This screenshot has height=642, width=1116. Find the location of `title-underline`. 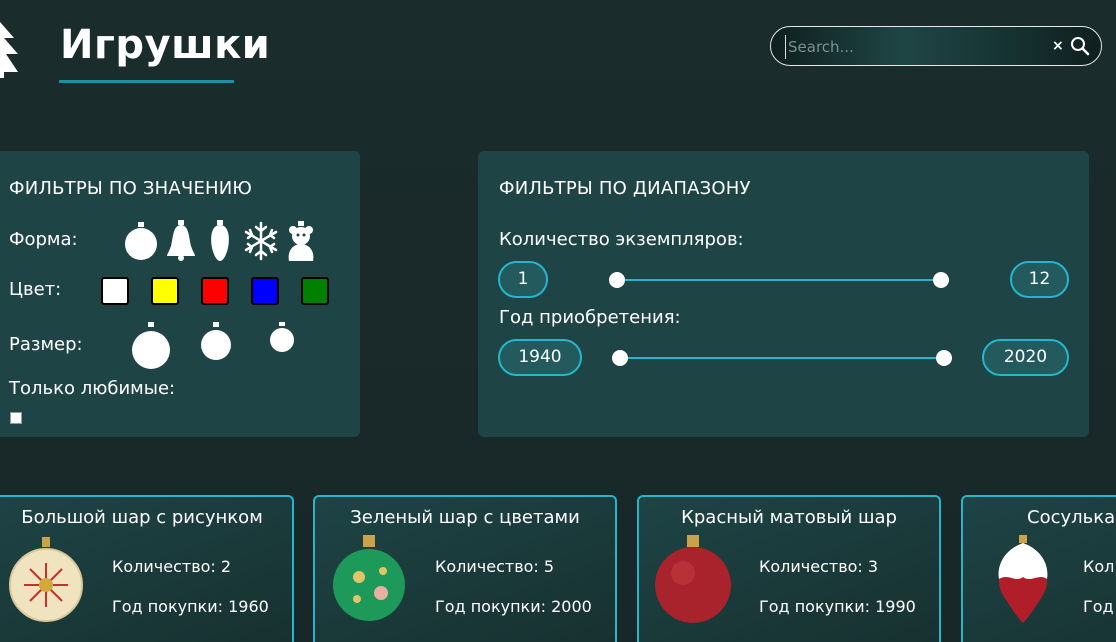

title-underline is located at coordinates (146, 81).